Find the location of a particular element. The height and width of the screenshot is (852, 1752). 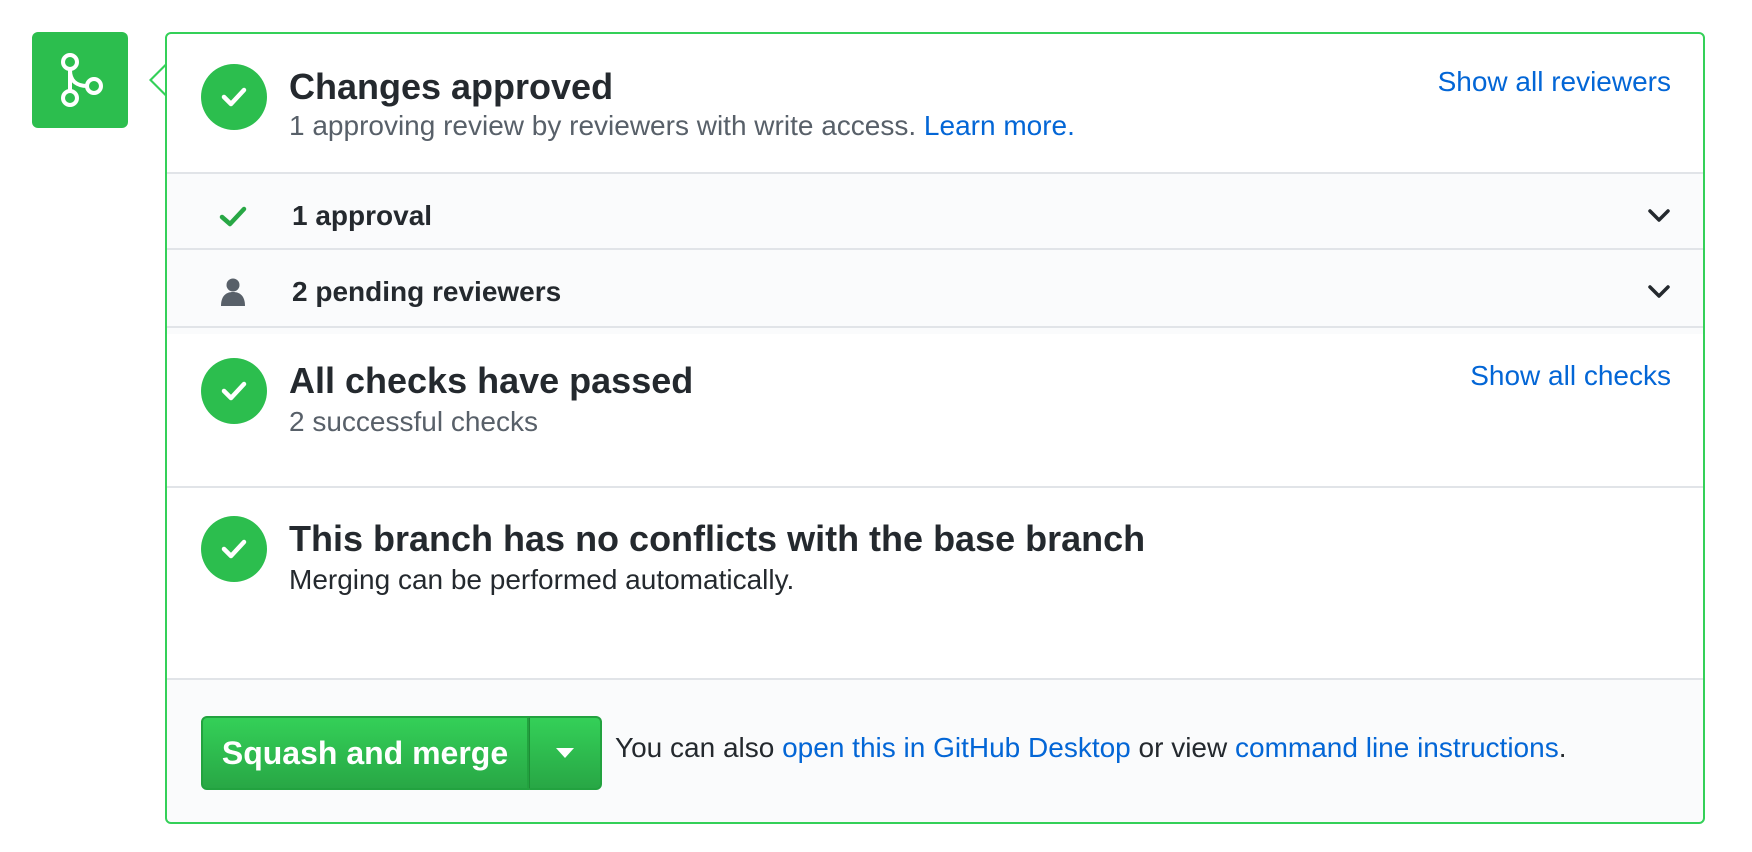

approvals-row: 1 approval is located at coordinates (935, 216).